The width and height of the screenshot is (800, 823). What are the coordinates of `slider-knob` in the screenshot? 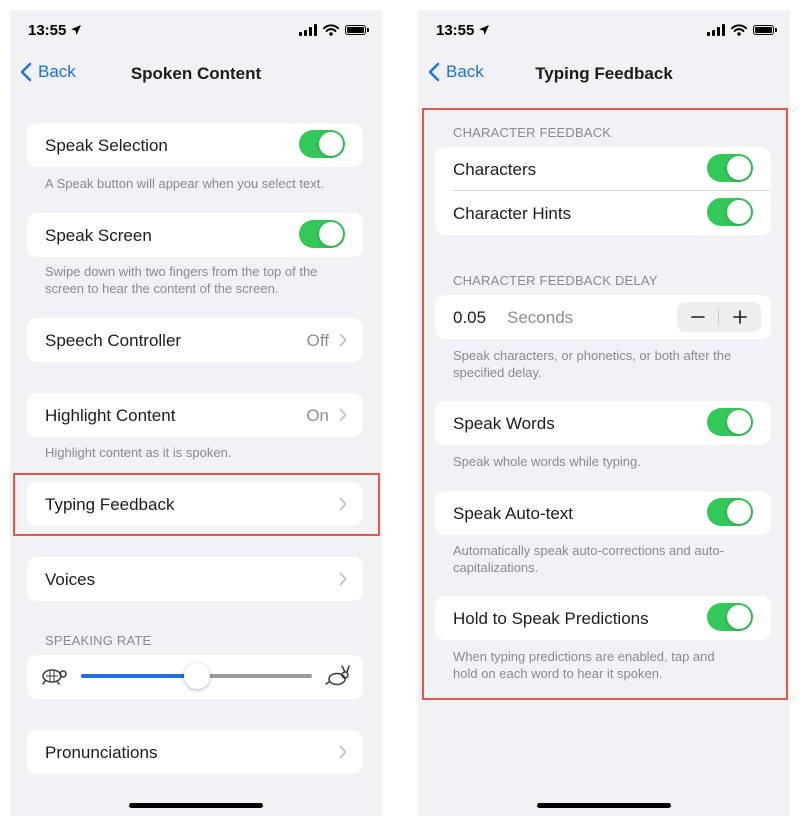 It's located at (196, 676).